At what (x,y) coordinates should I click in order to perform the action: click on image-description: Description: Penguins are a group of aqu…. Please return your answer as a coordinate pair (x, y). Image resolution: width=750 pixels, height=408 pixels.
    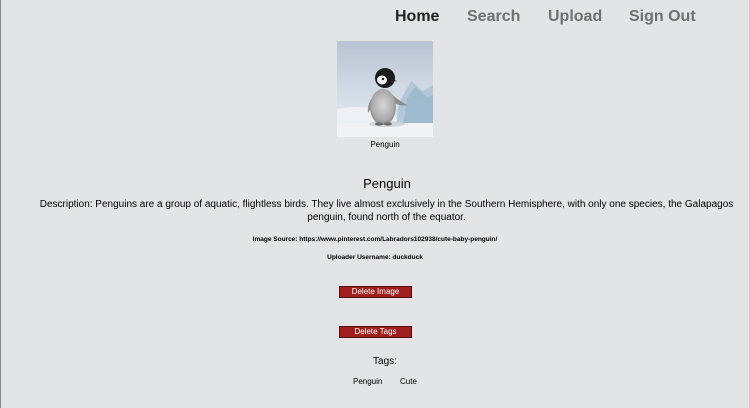
    Looking at the image, I should click on (386, 211).